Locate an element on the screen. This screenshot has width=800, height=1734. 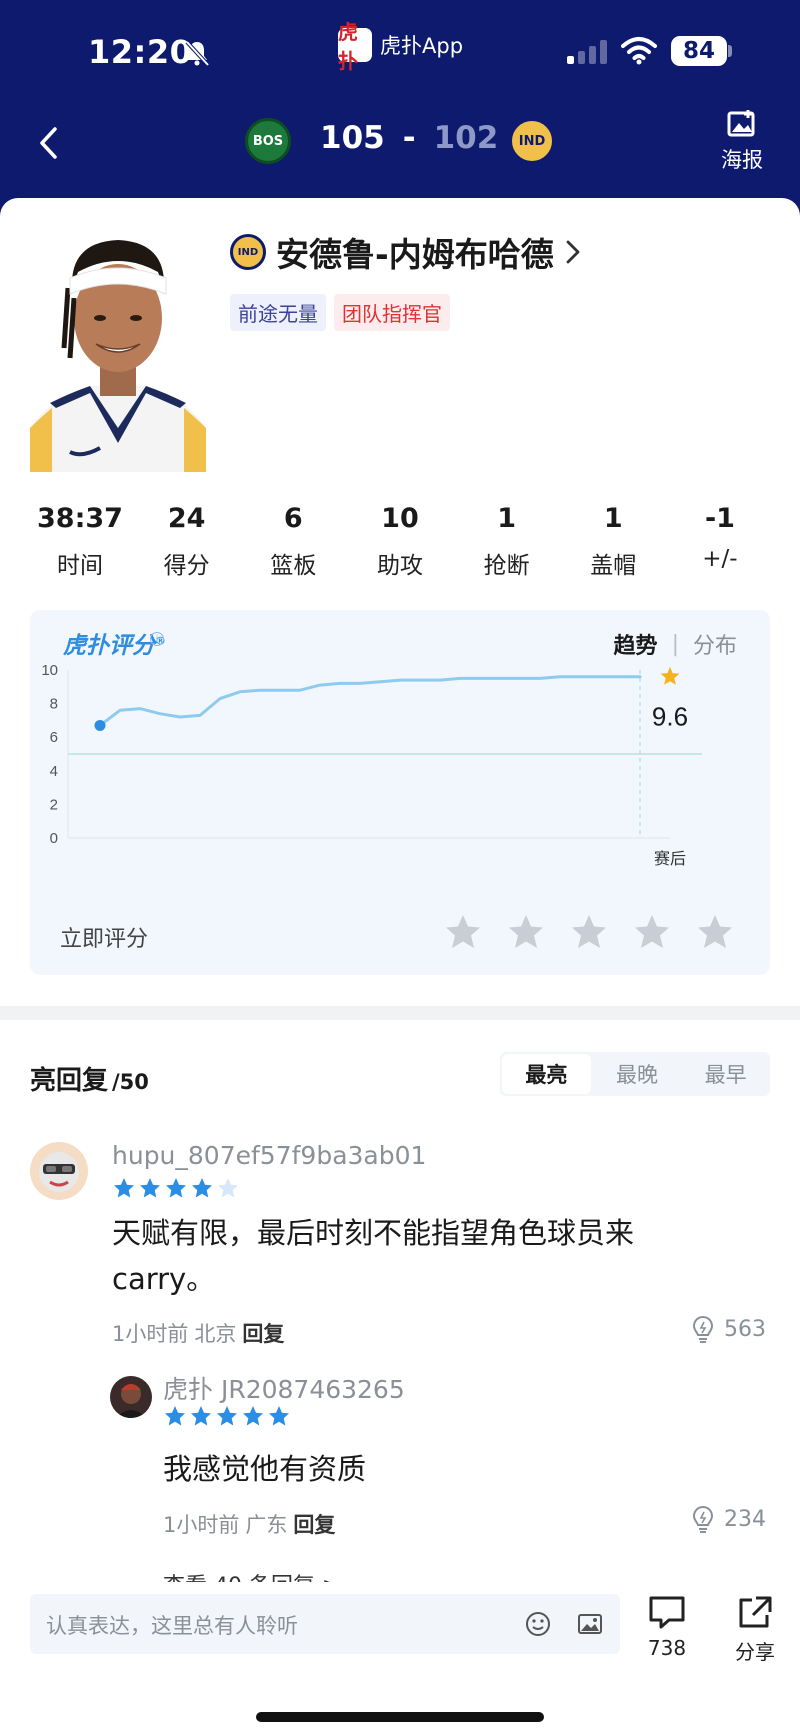
light-count: 563 is located at coordinates (745, 1329).